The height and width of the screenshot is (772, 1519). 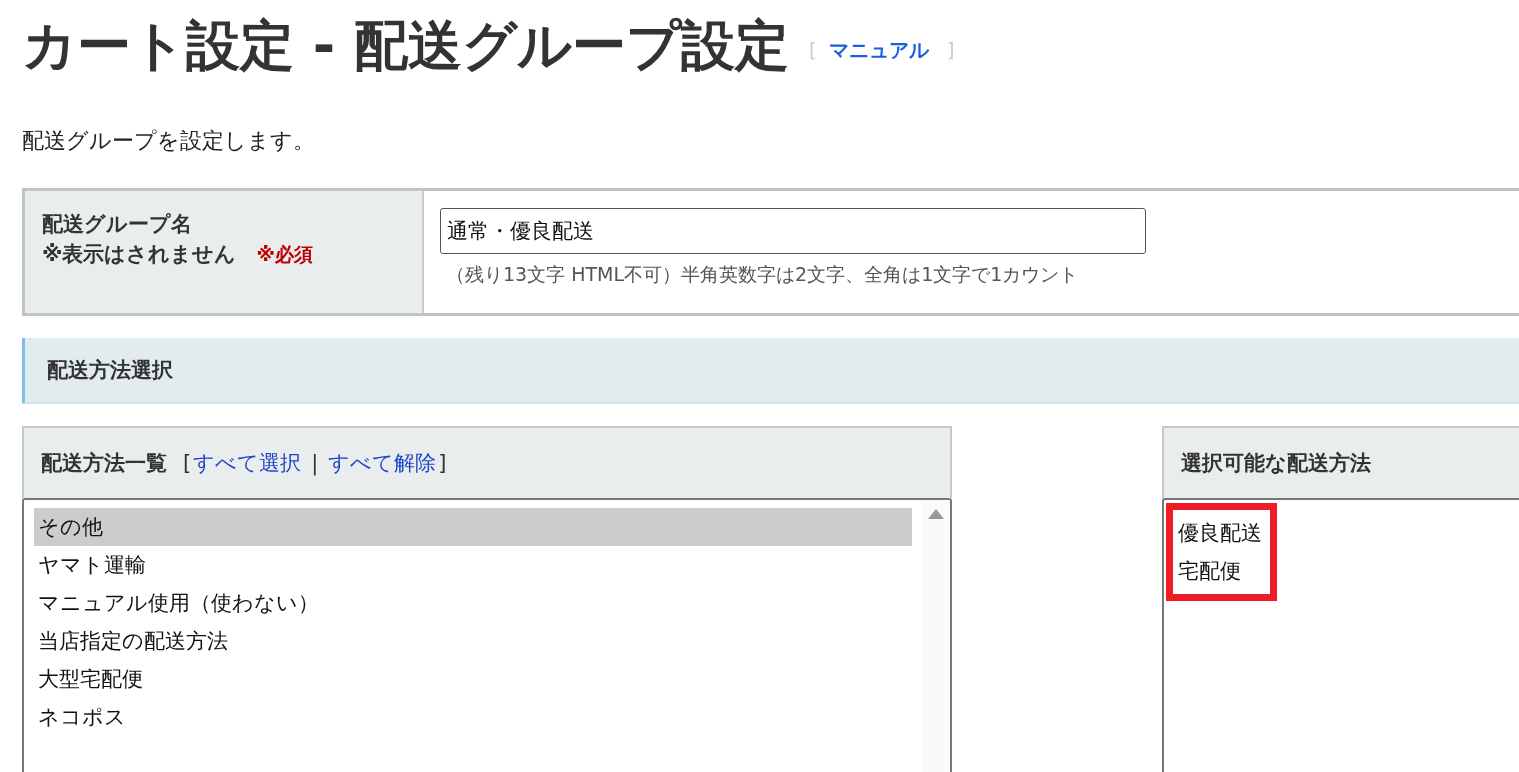 I want to click on required-mark: ※必須, so click(x=284, y=254).